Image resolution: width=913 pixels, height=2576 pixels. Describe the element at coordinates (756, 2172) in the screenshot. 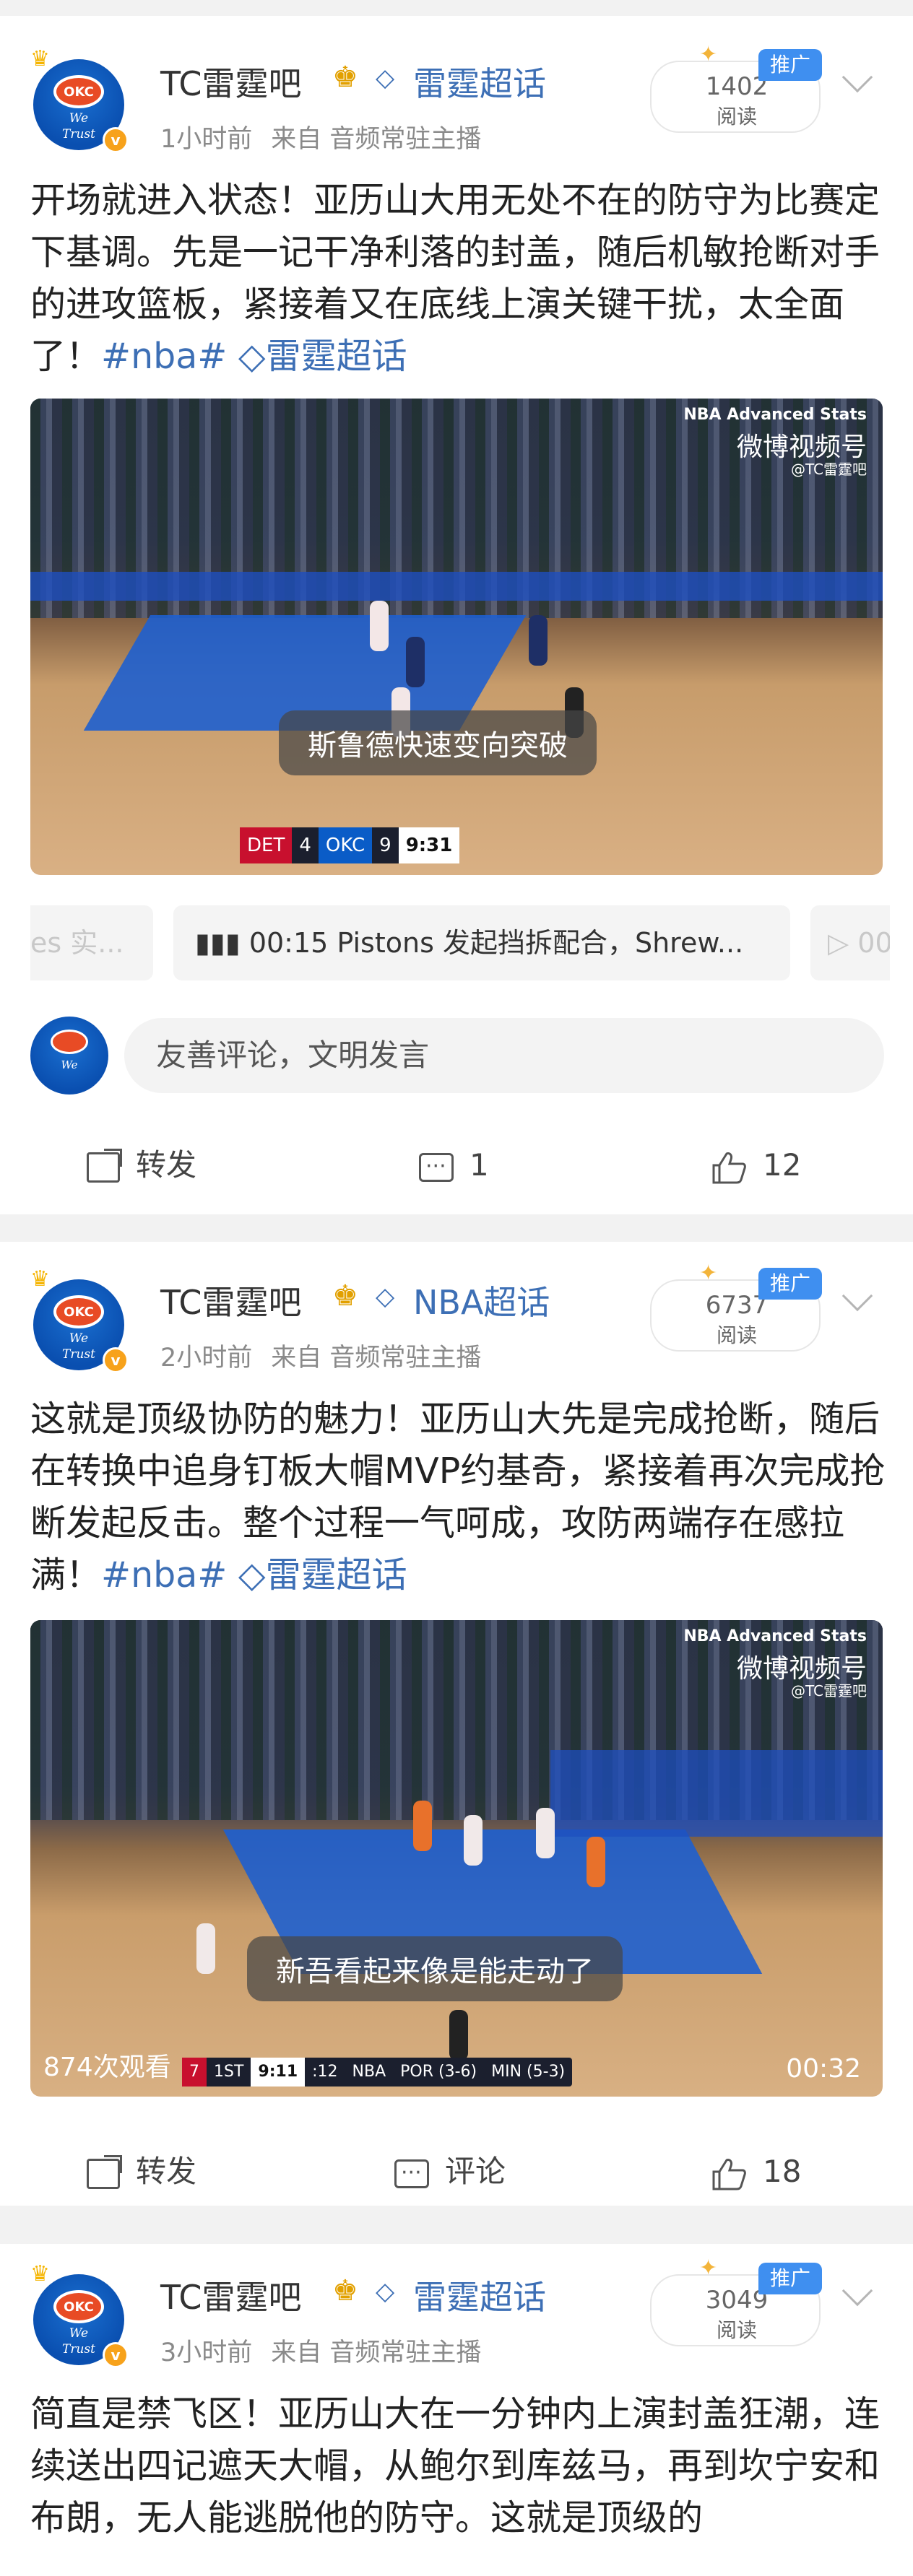

I see `like-button: 18` at that location.